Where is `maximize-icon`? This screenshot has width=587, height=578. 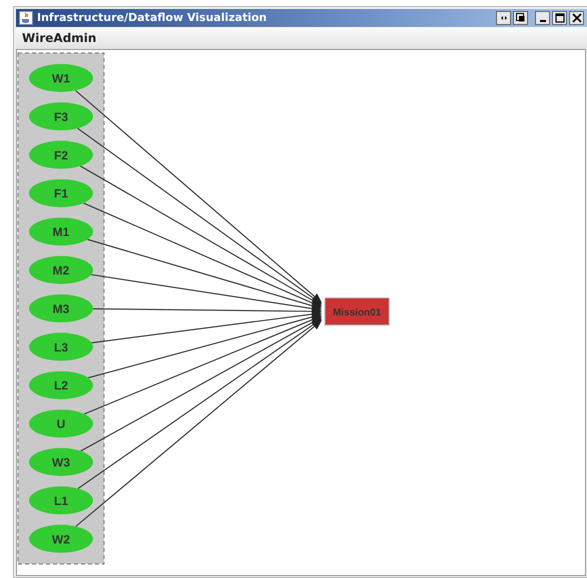
maximize-icon is located at coordinates (559, 17).